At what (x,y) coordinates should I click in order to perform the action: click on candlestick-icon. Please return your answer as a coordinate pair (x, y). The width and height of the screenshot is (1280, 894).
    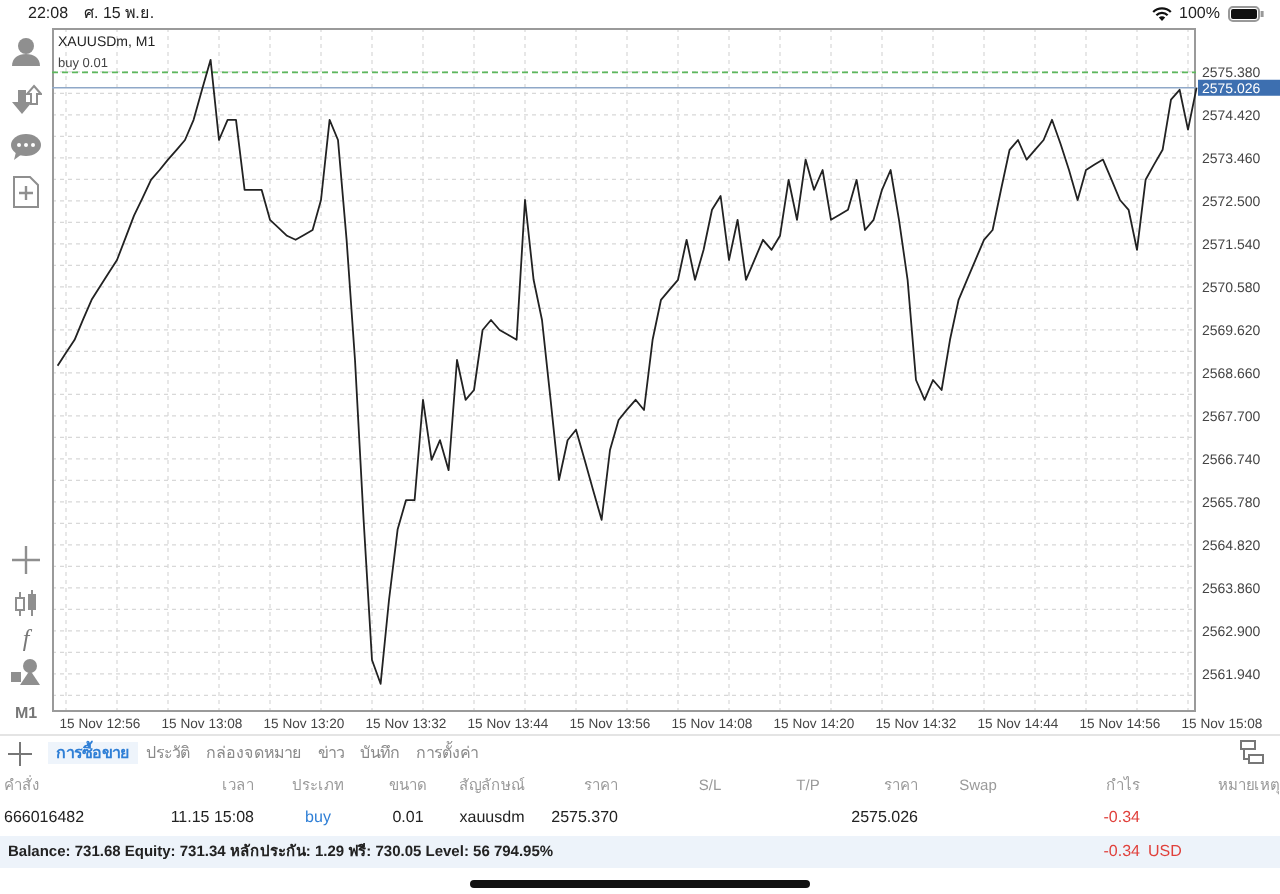
    Looking at the image, I should click on (26, 604).